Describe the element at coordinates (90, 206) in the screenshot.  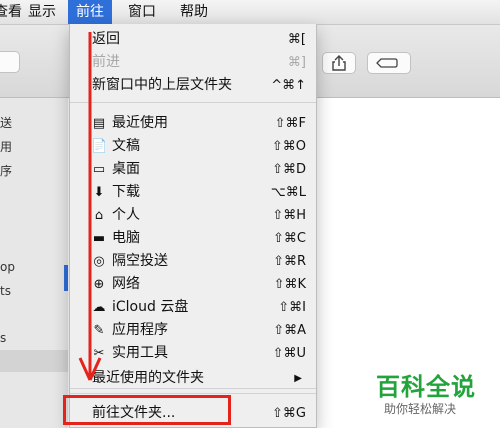
I see `annotation-arrow-icon` at that location.